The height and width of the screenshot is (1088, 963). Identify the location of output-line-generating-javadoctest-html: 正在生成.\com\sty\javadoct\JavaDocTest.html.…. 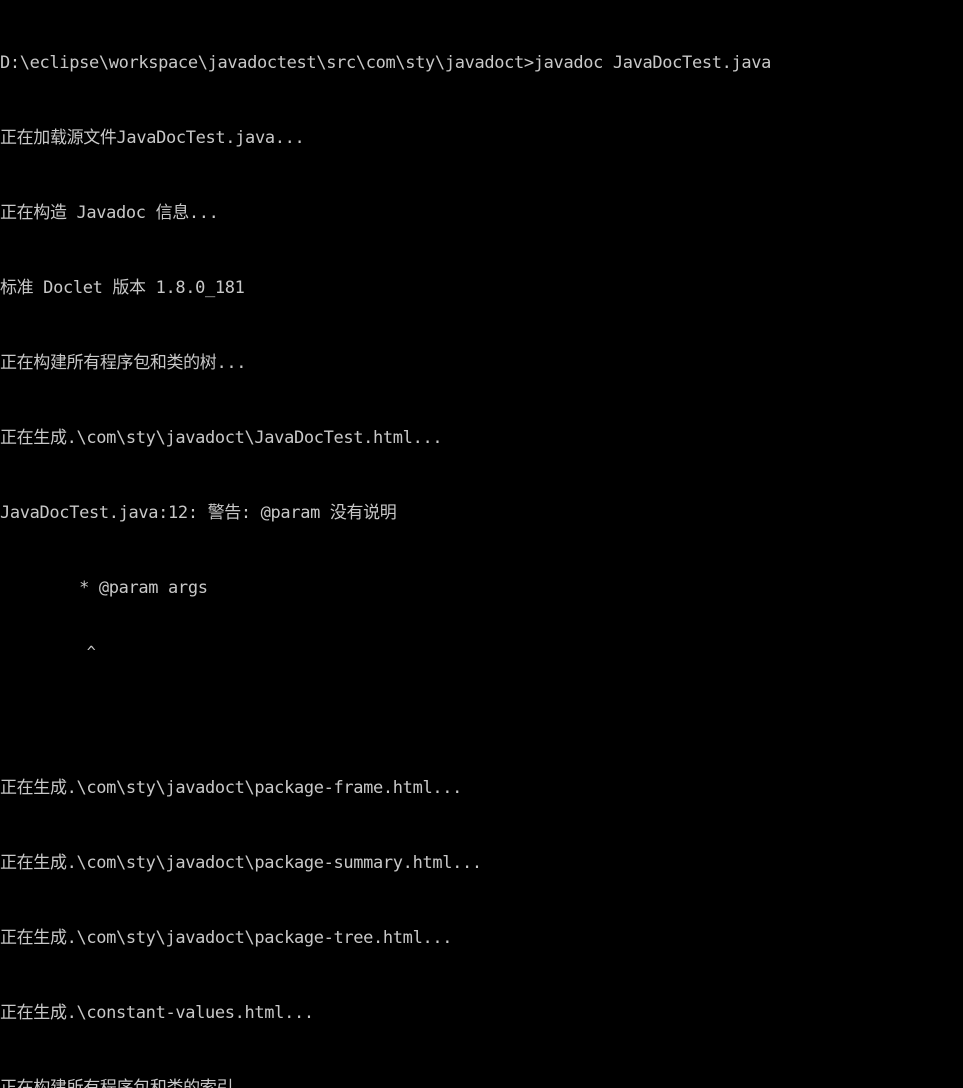
(221, 438).